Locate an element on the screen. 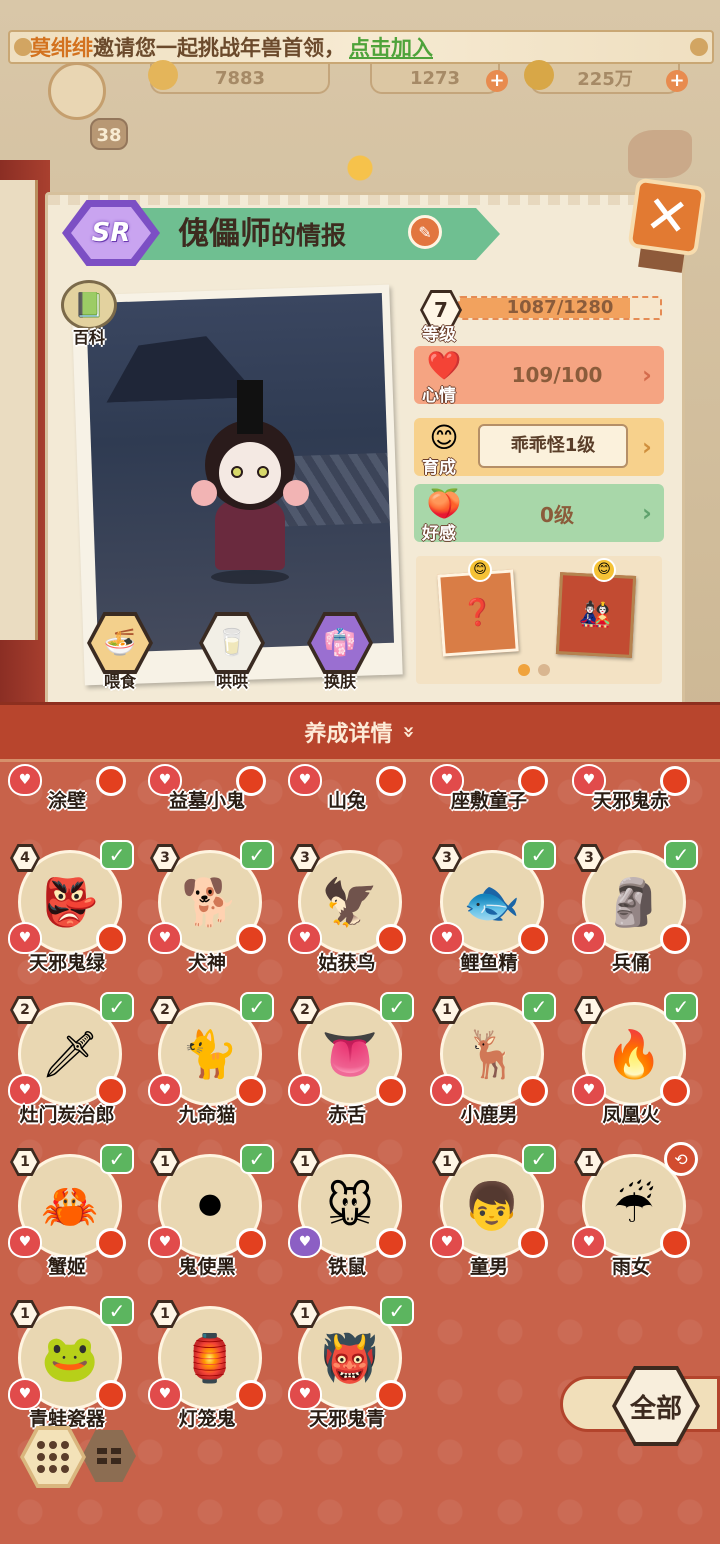  title-suffix: 的情报 is located at coordinates (309, 235).